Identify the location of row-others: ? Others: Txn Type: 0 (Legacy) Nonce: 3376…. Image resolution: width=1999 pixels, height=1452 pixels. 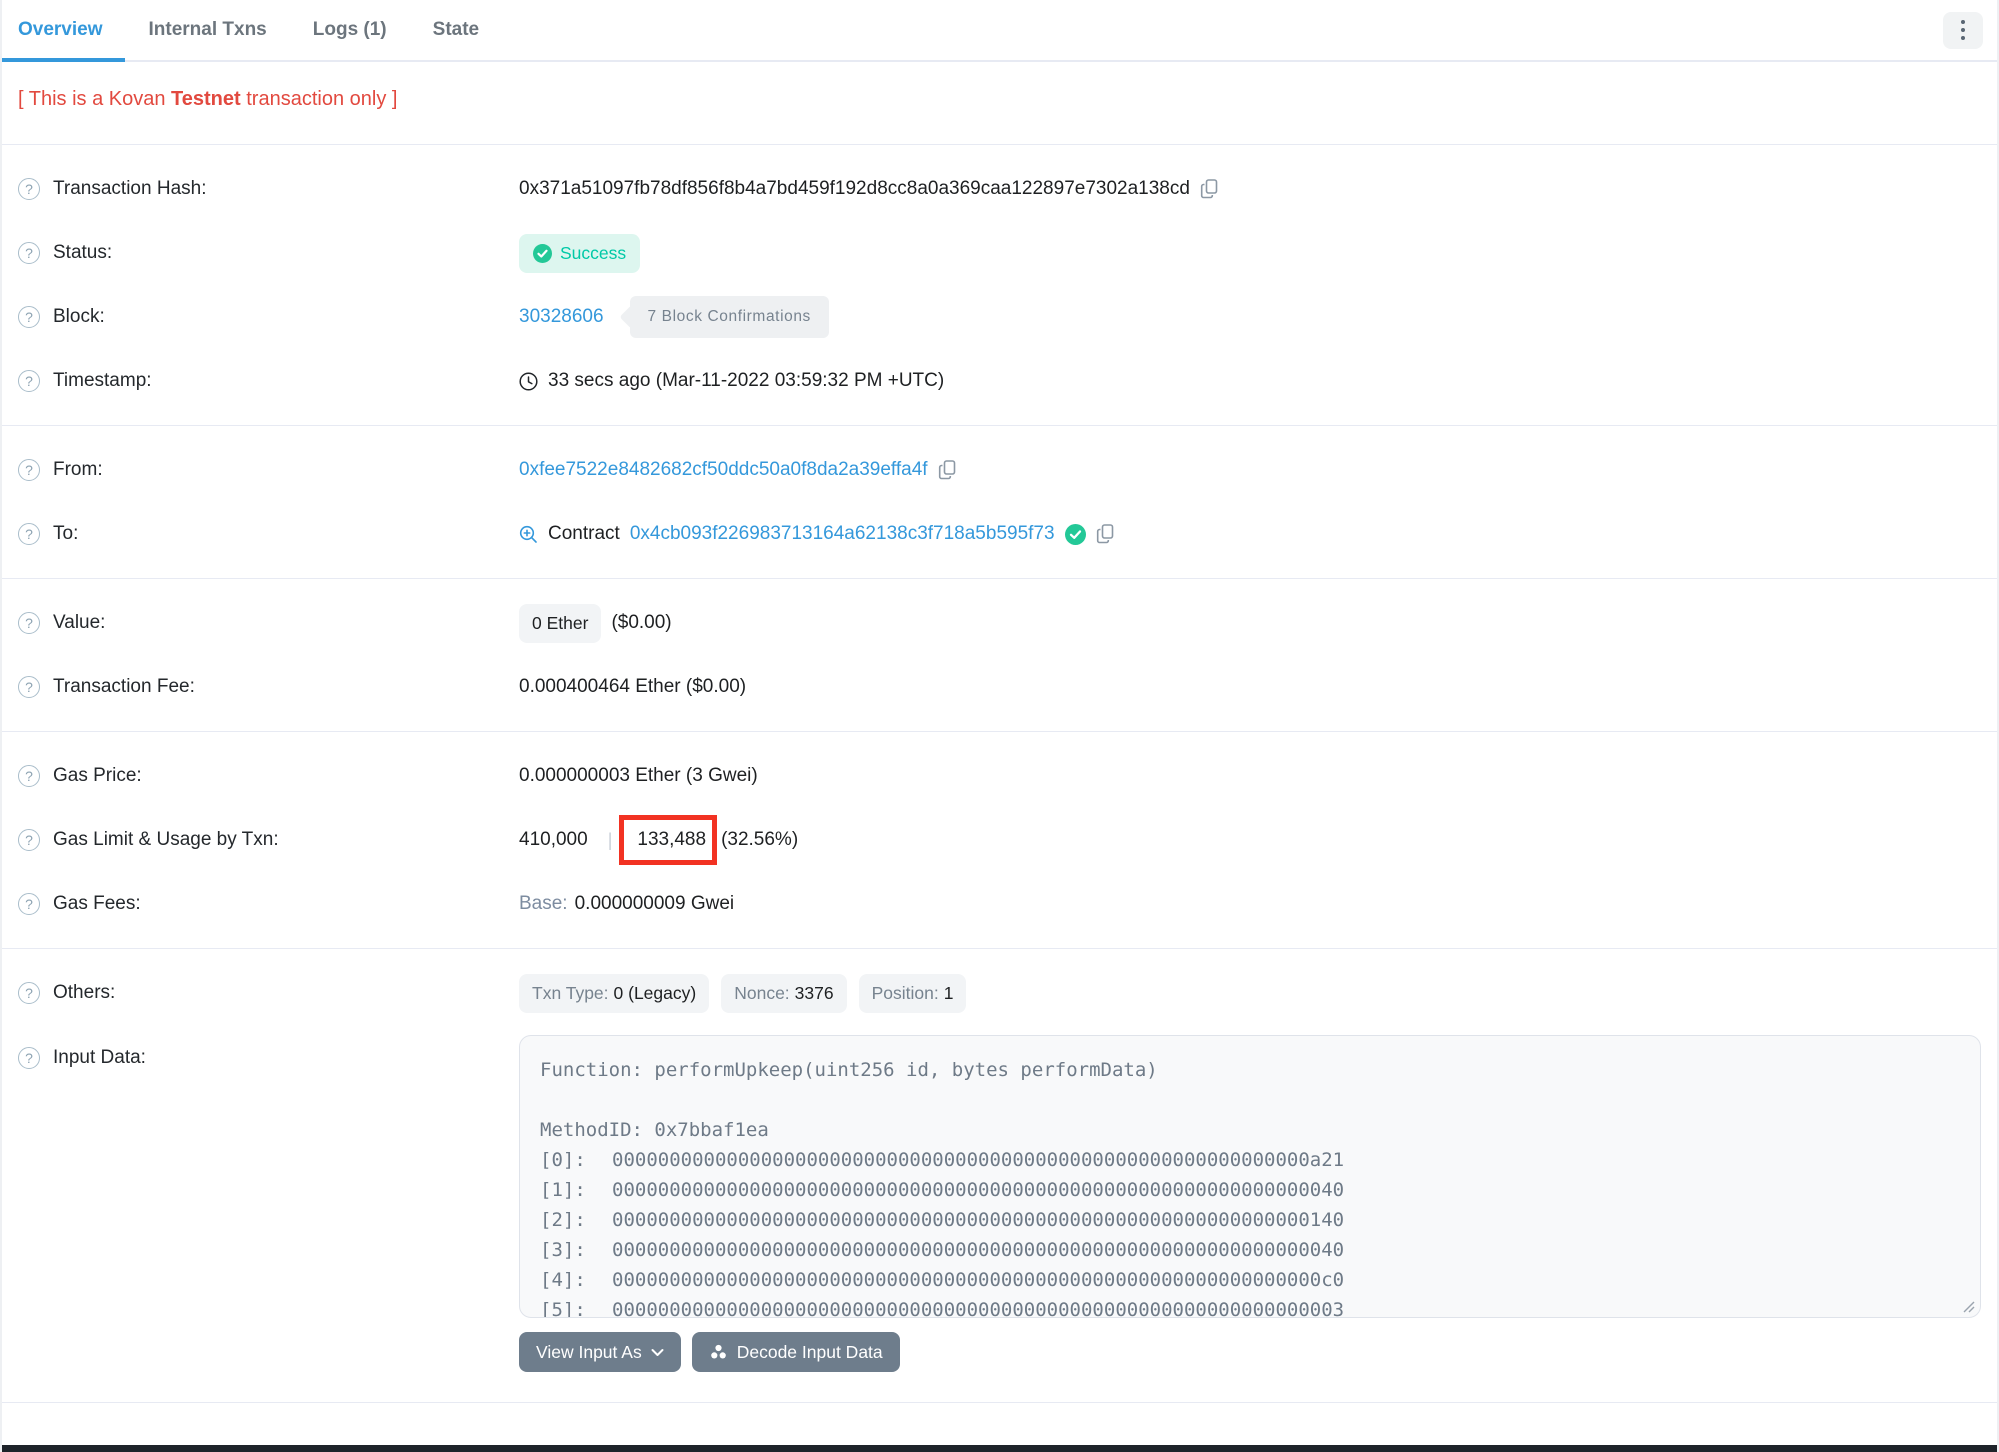
(999, 993).